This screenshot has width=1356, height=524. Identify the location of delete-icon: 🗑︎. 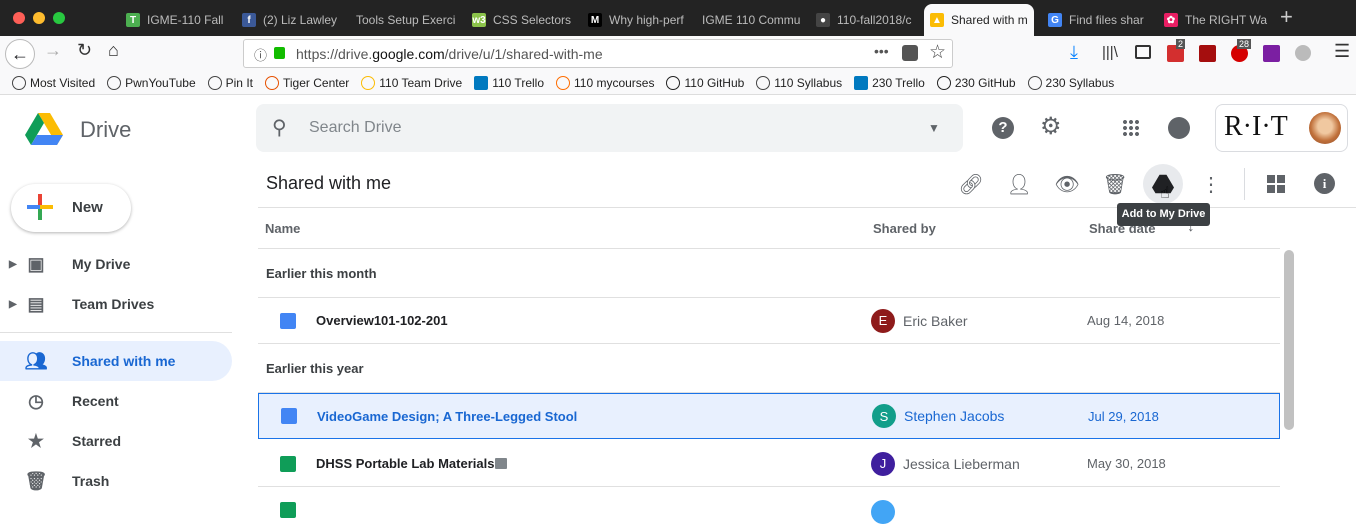
(1114, 184).